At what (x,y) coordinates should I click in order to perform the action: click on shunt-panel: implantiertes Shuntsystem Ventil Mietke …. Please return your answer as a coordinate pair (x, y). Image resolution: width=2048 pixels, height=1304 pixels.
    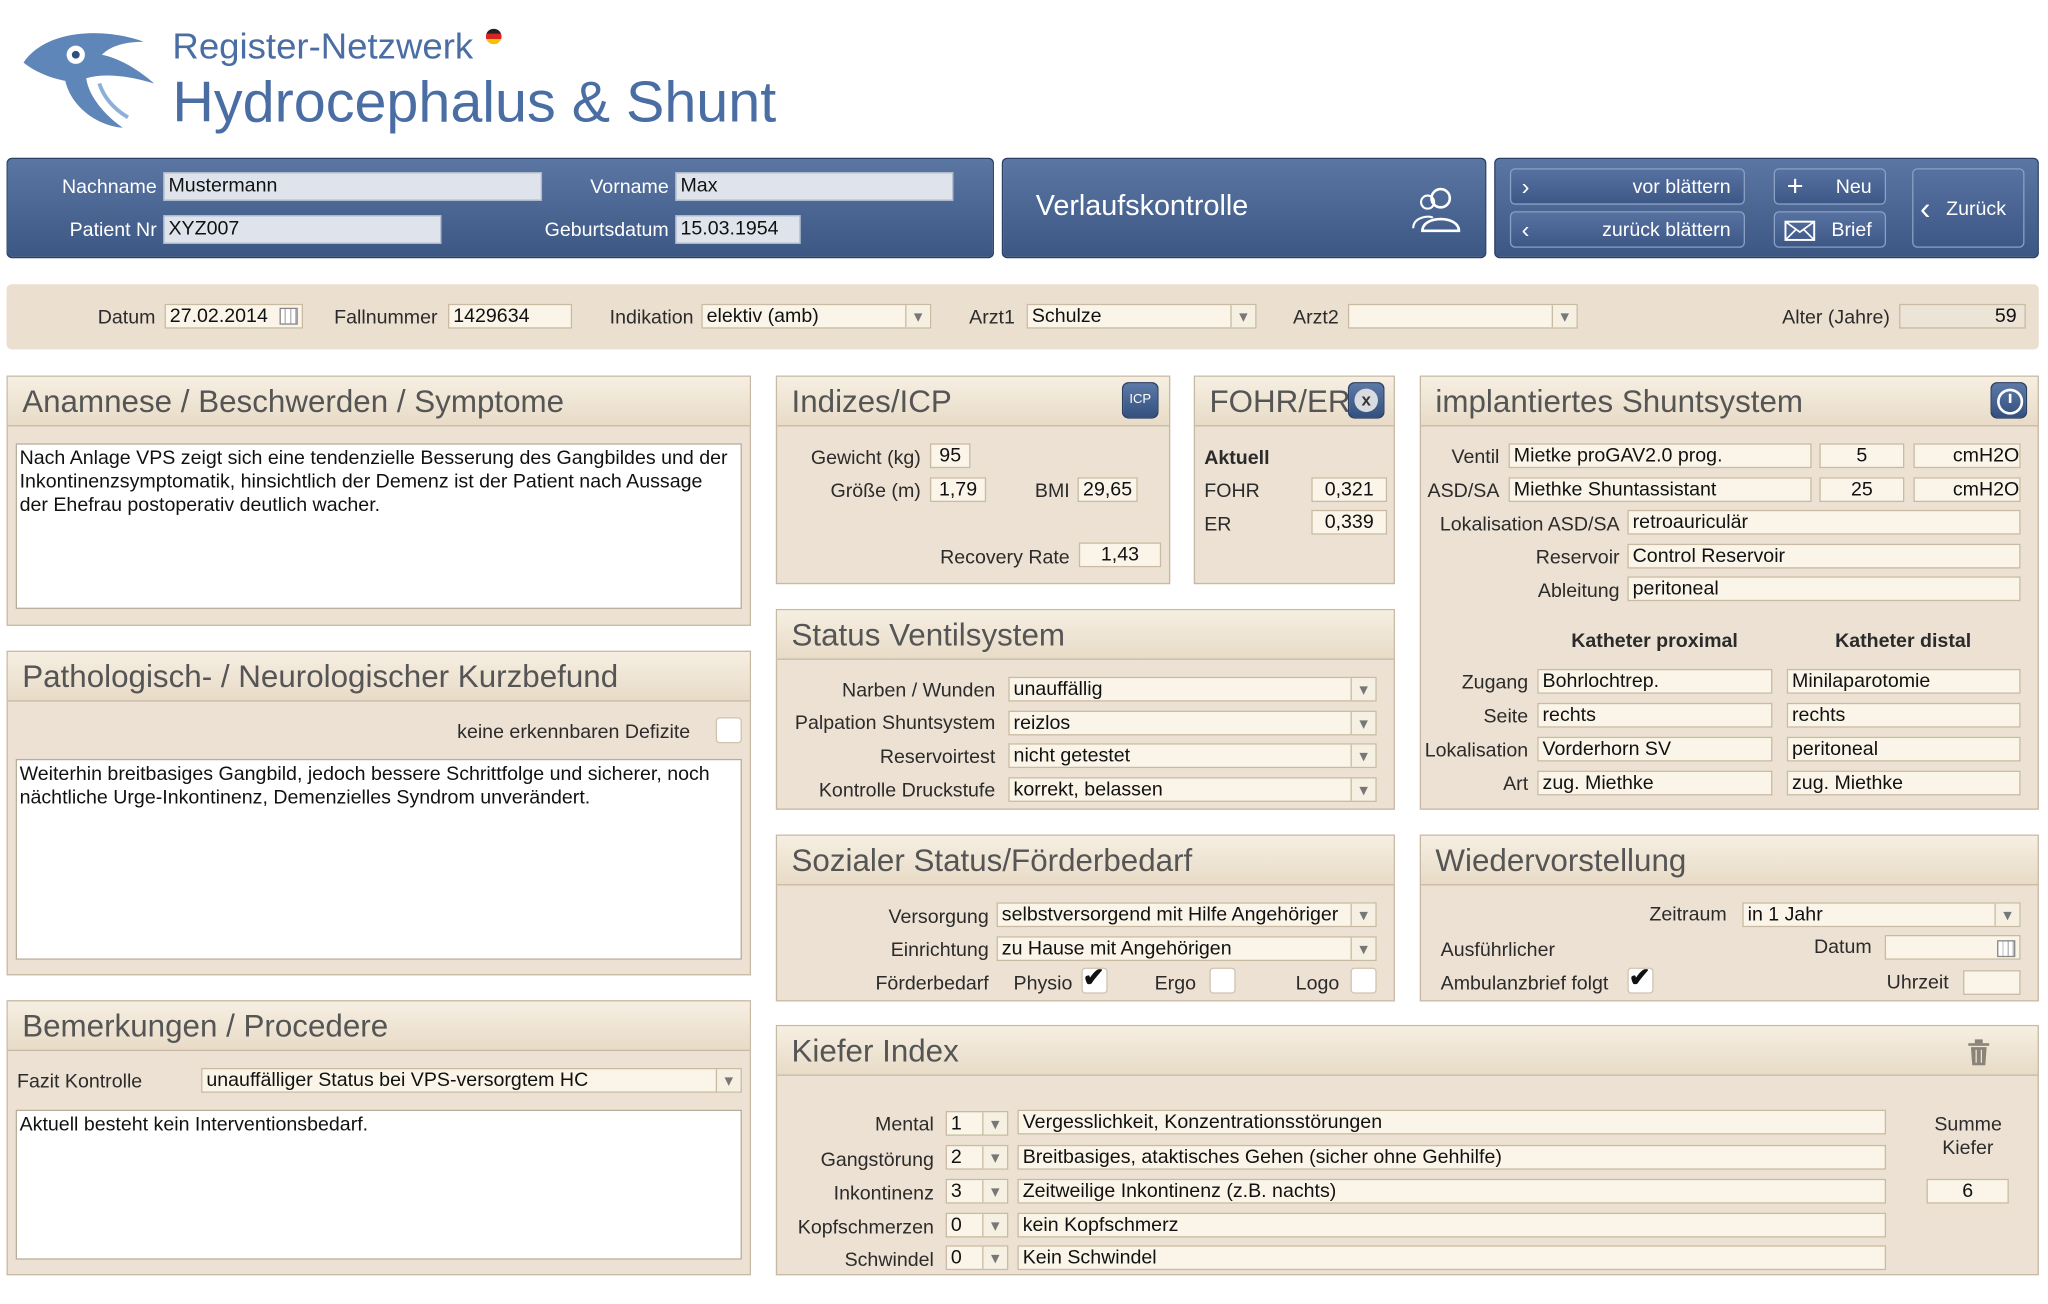
    Looking at the image, I should click on (1729, 592).